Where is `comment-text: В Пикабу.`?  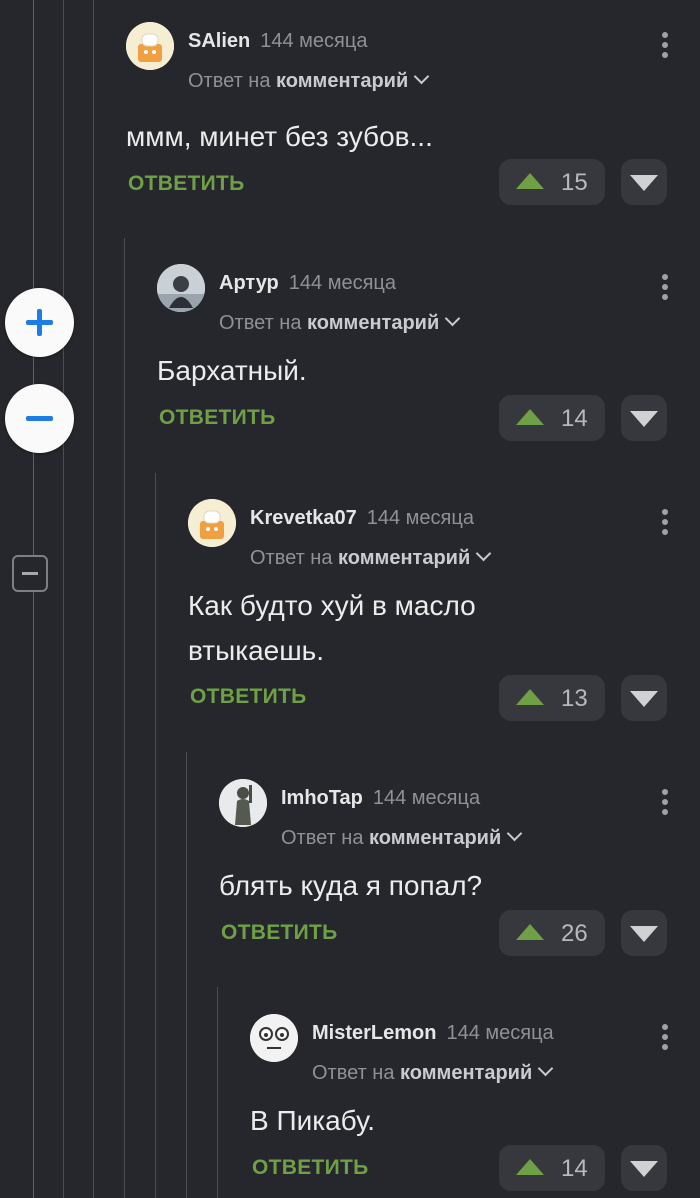
comment-text: В Пикабу. is located at coordinates (313, 1120).